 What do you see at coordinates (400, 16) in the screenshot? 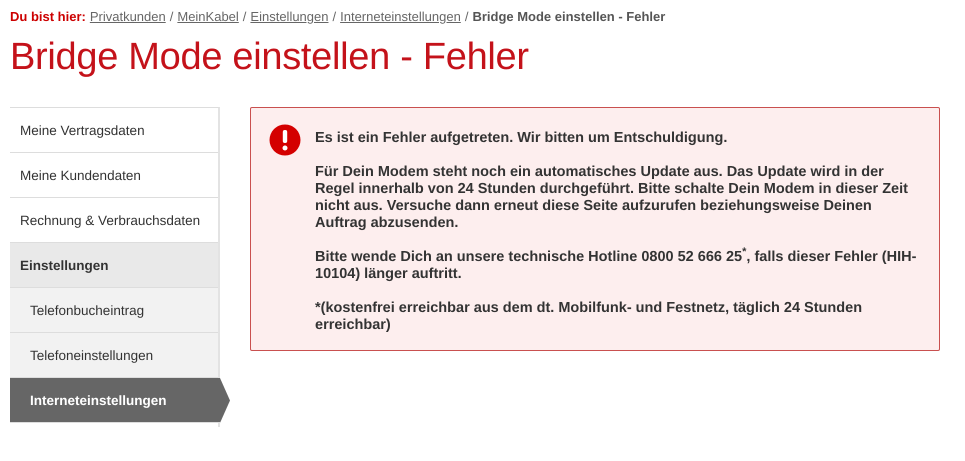
I see `breadcrumb-link: Interneteinstellungen` at bounding box center [400, 16].